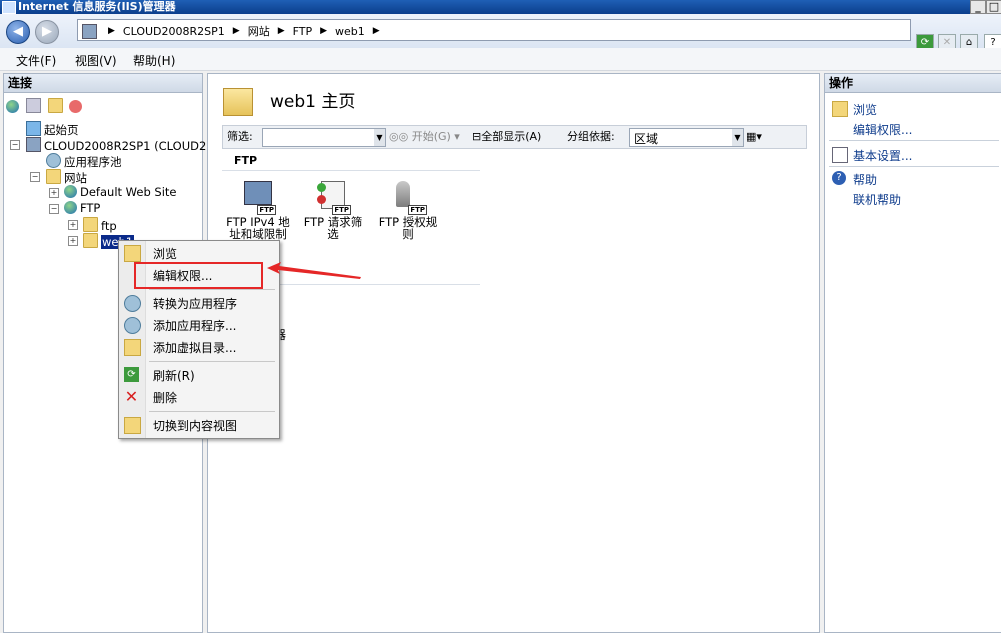 Image resolution: width=1001 pixels, height=633 pixels. Describe the element at coordinates (877, 199) in the screenshot. I see `action-online-help: 联机帮助` at that location.